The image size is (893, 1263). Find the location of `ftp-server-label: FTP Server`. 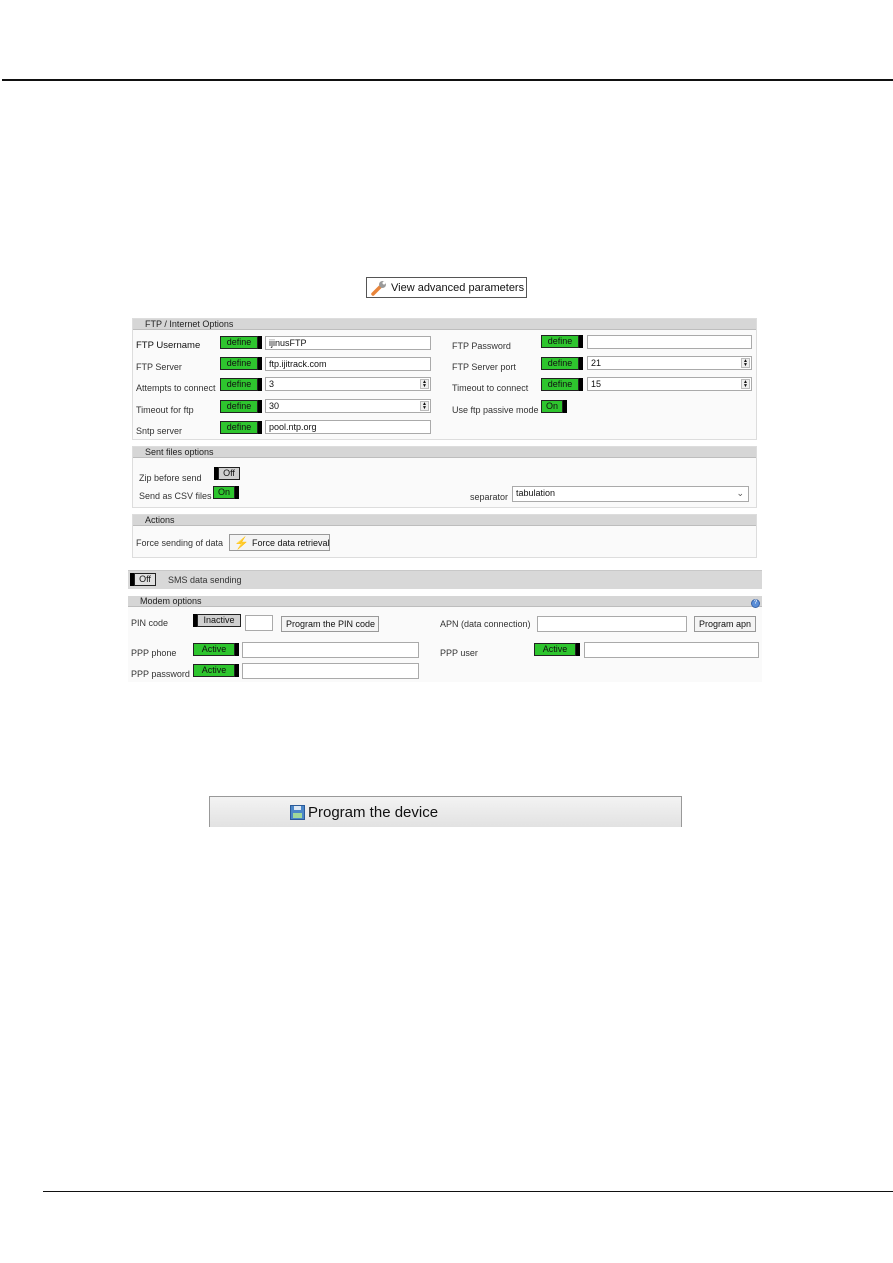

ftp-server-label: FTP Server is located at coordinates (159, 367).